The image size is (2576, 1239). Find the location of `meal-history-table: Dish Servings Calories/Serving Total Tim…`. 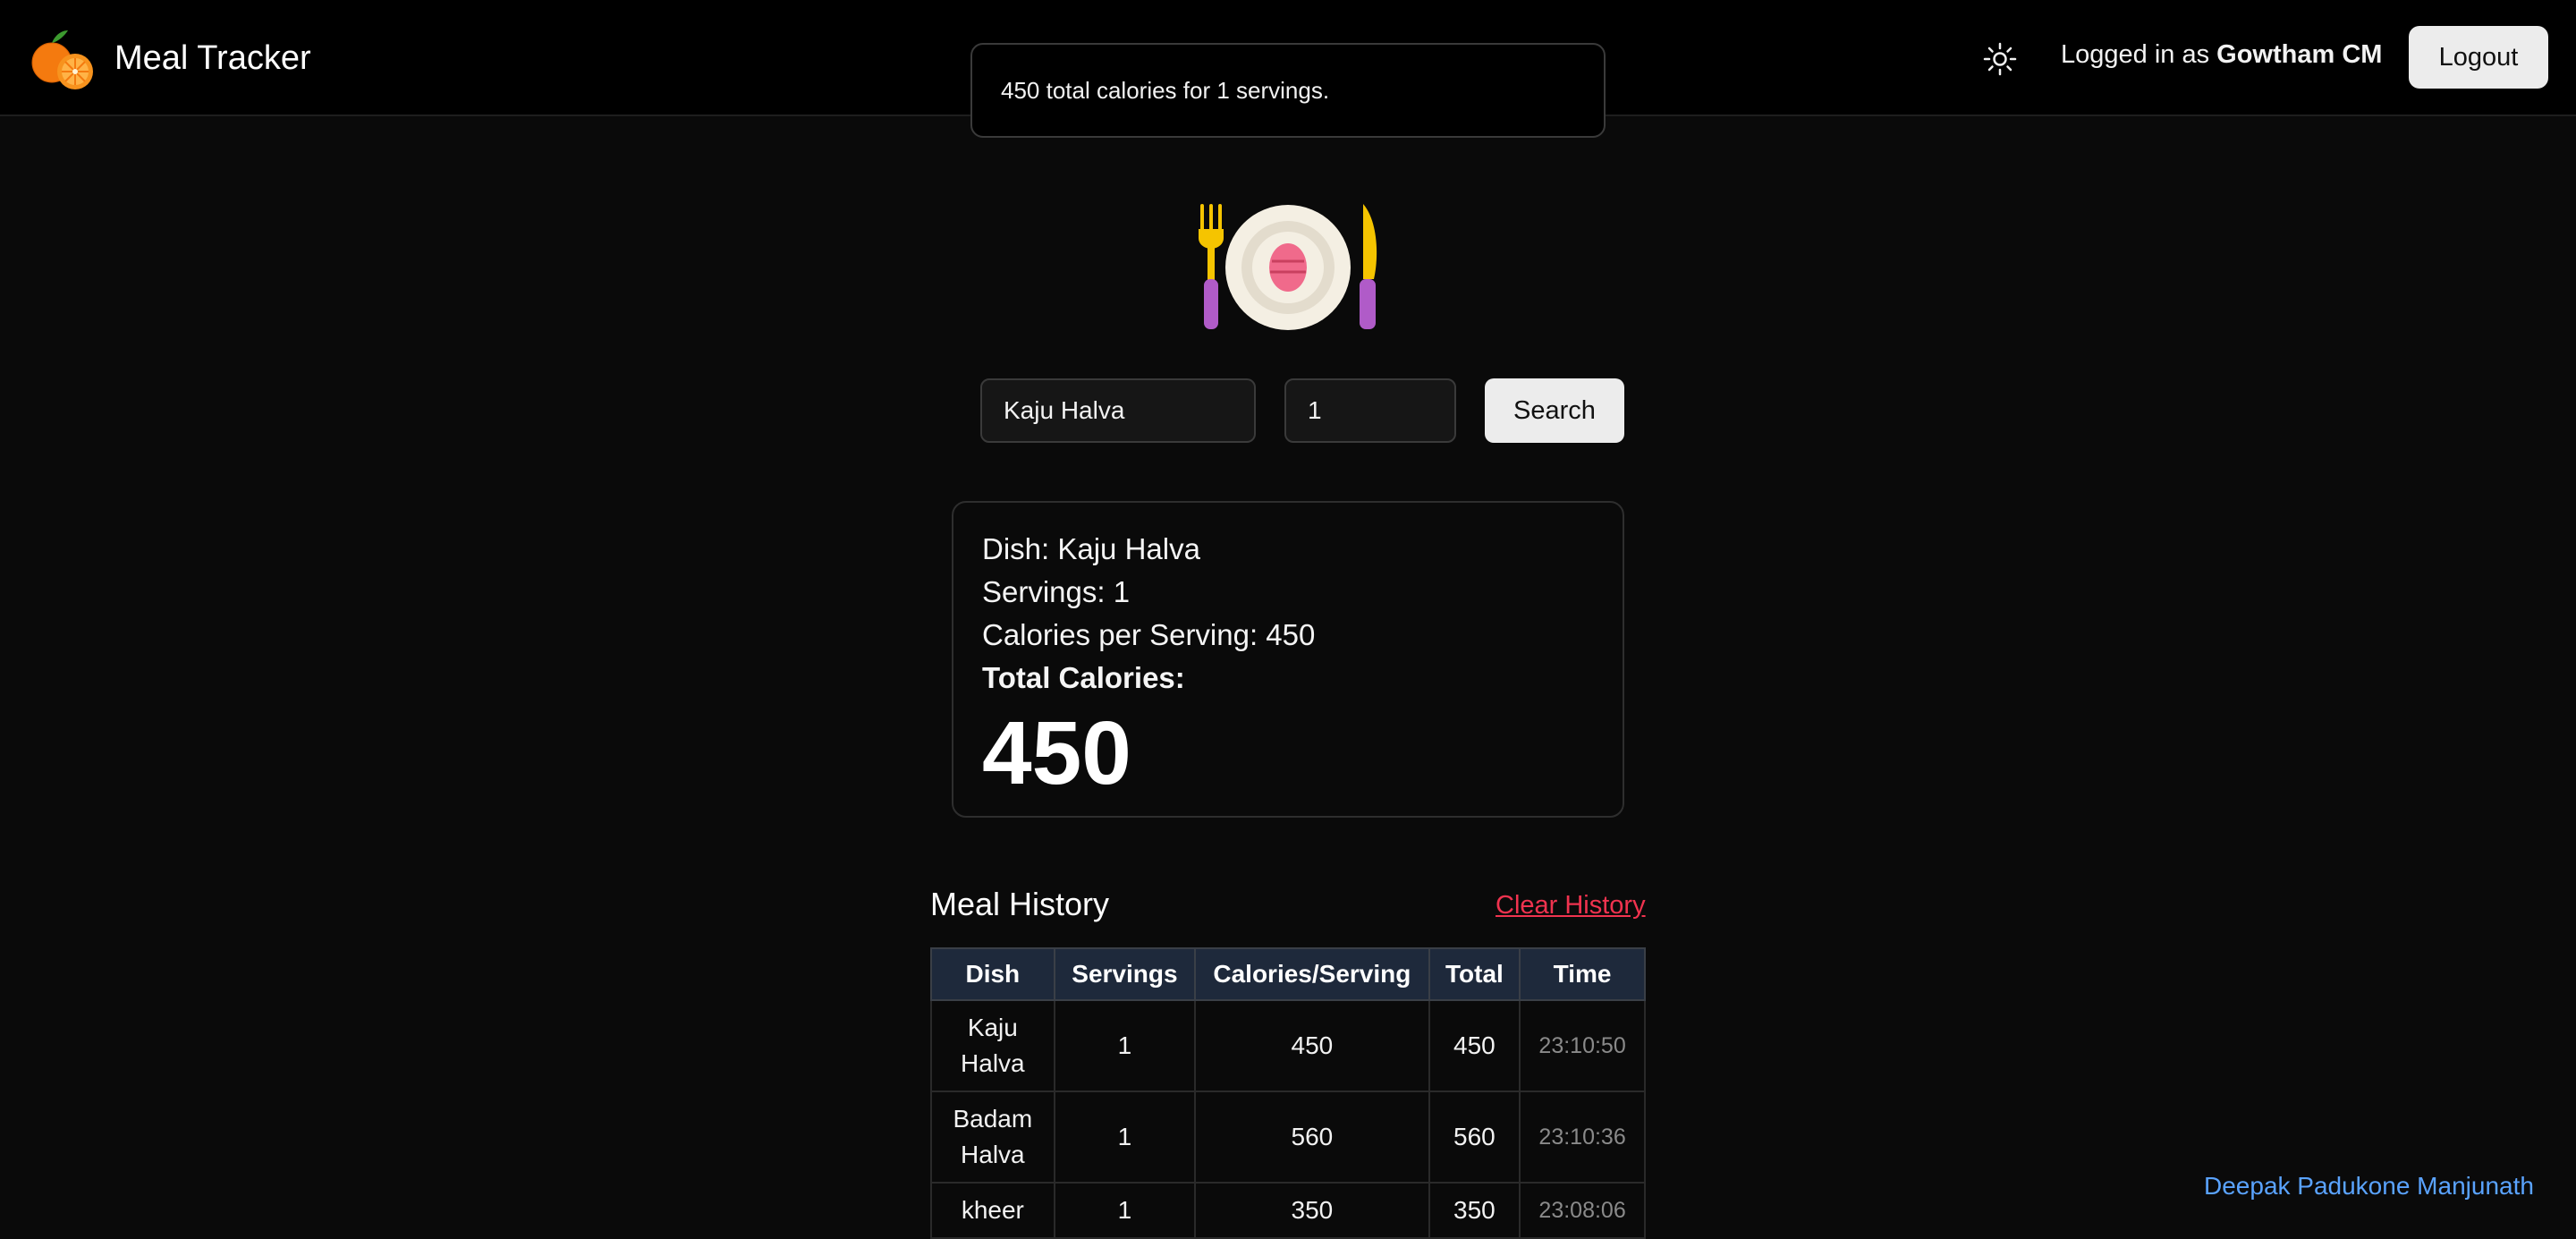

meal-history-table: Dish Servings Calories/Serving Total Tim… is located at coordinates (1288, 1093).